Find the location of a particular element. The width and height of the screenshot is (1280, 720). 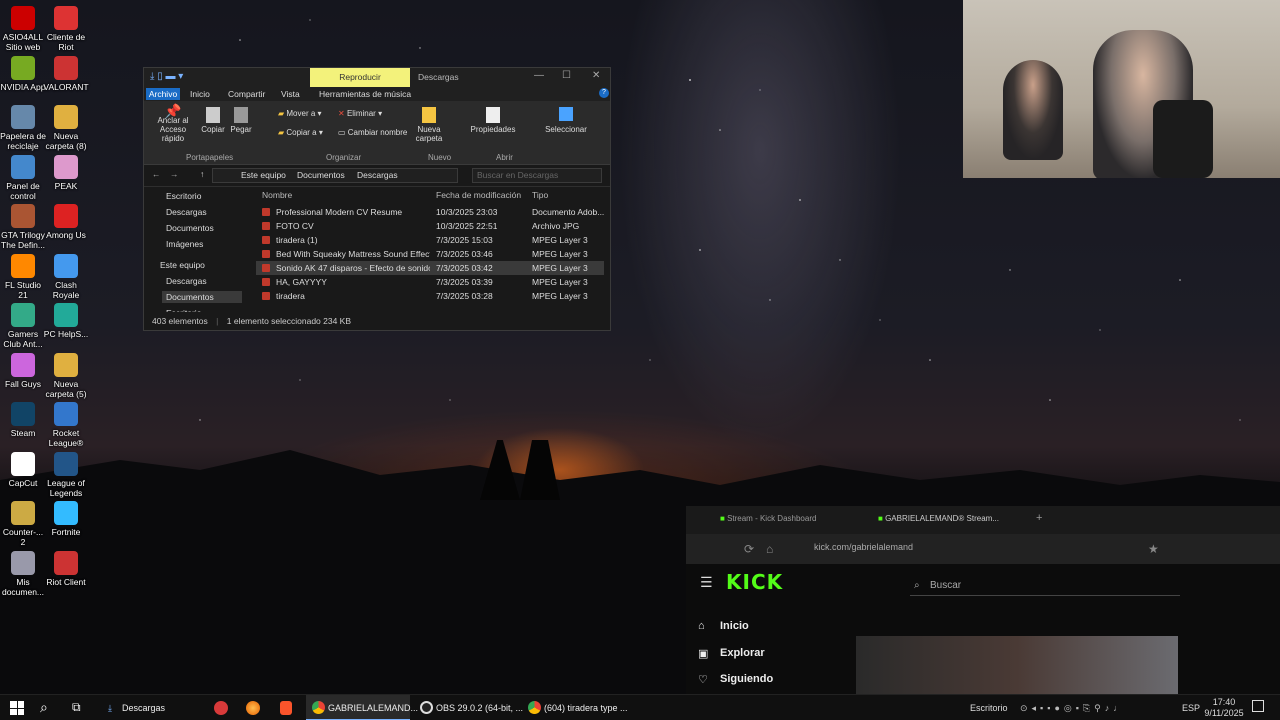

windows-start-icon is located at coordinates (17, 708).